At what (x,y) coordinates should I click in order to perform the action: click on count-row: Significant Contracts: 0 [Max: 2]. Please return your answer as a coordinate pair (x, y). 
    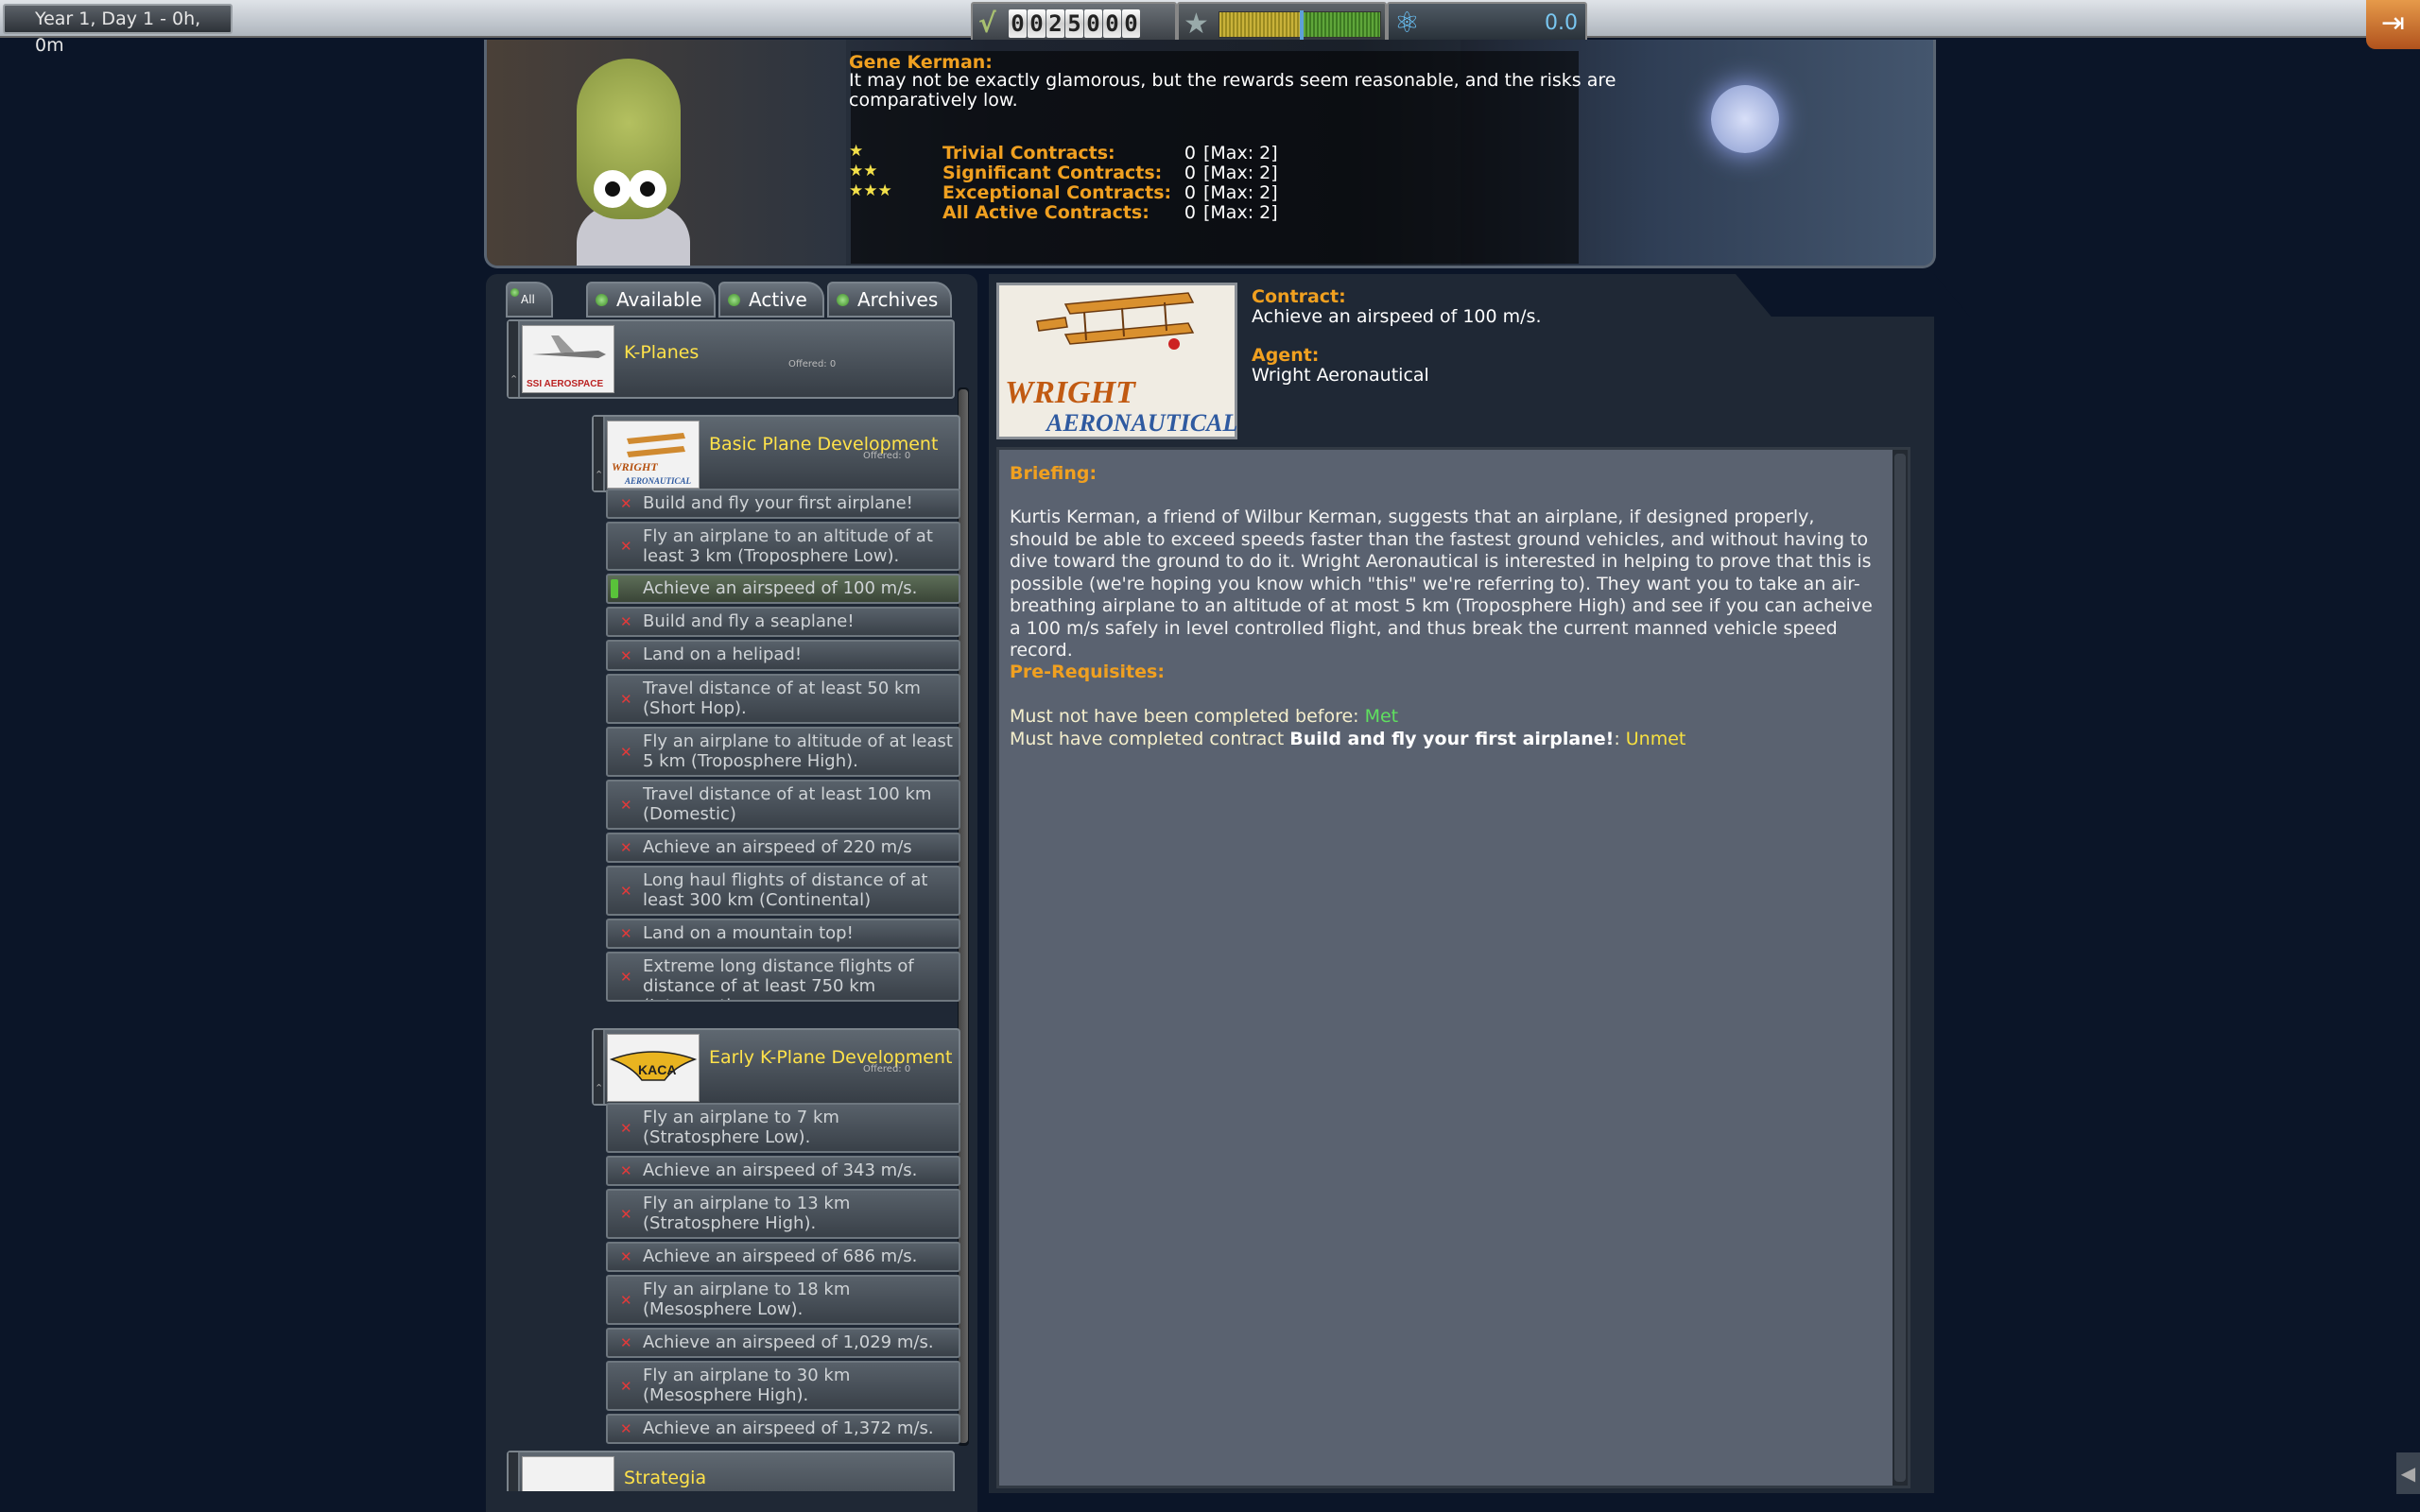
    Looking at the image, I should click on (1110, 173).